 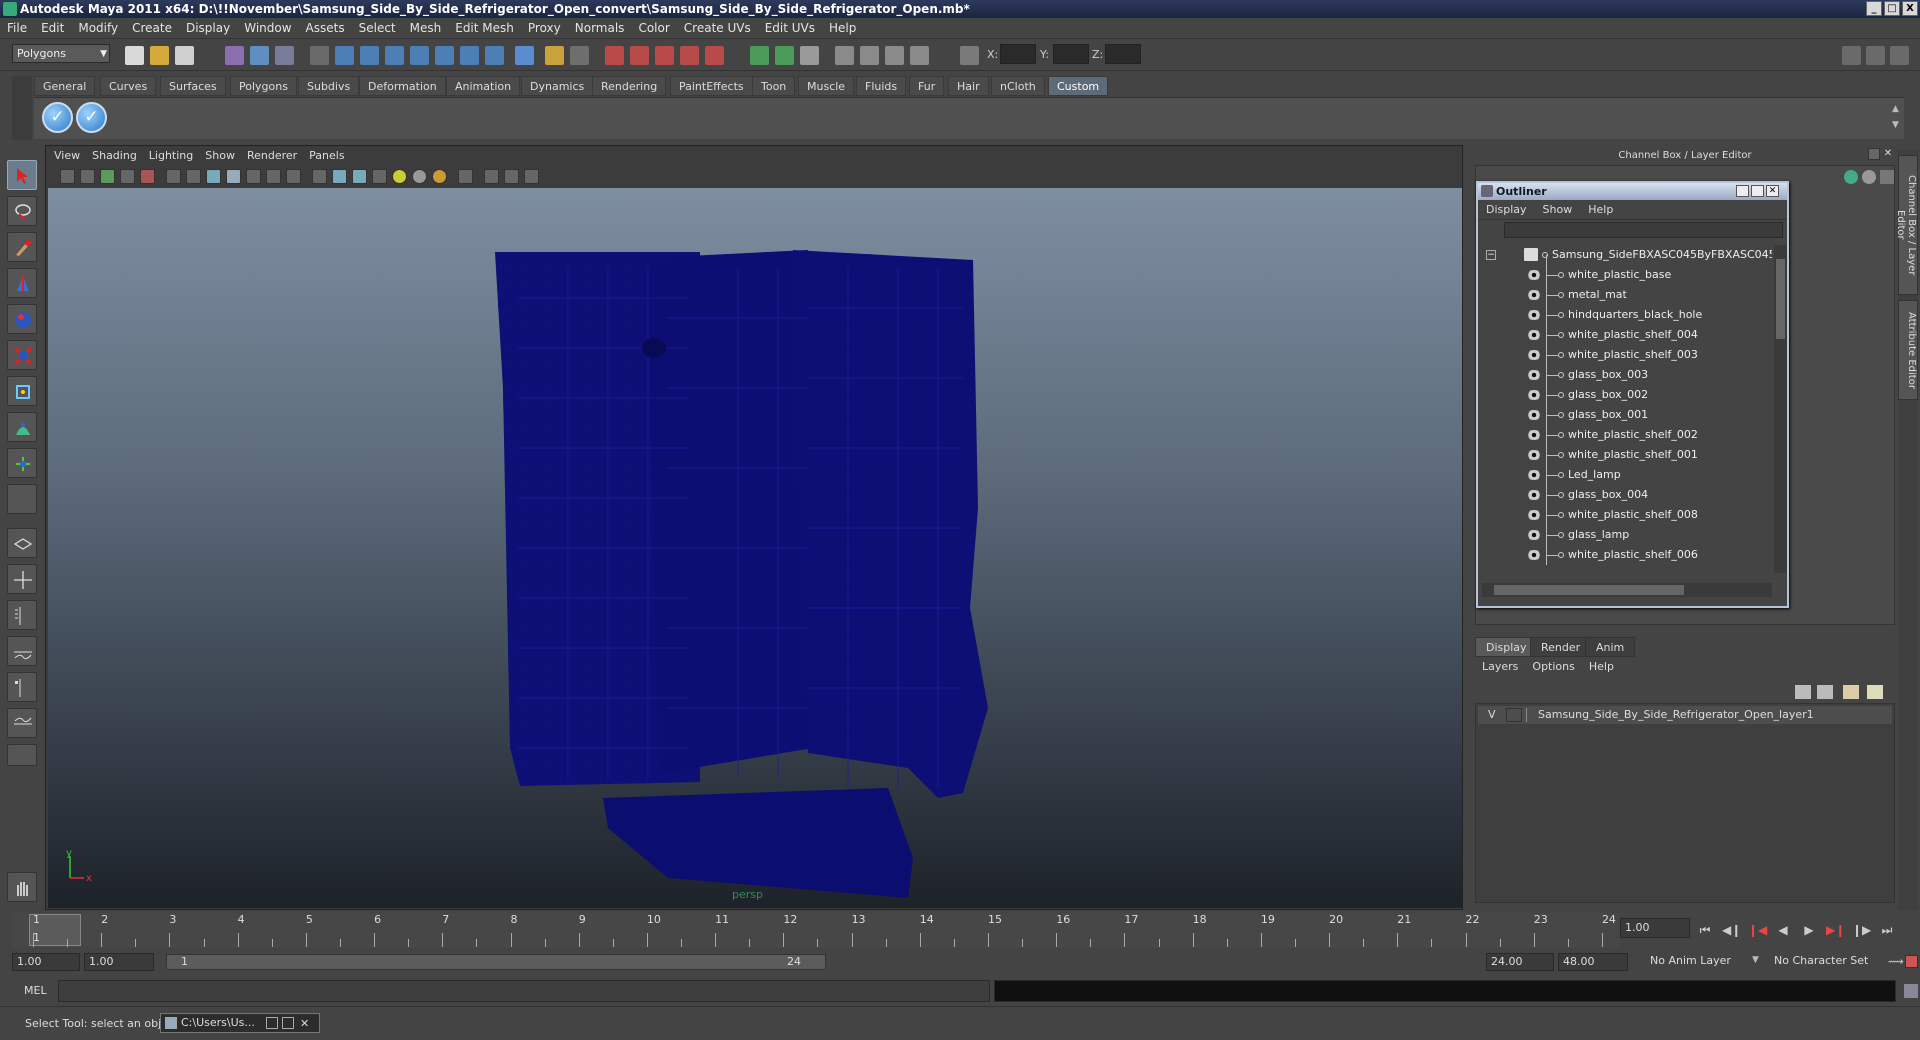 What do you see at coordinates (1071, 54) in the screenshot?
I see `y-field` at bounding box center [1071, 54].